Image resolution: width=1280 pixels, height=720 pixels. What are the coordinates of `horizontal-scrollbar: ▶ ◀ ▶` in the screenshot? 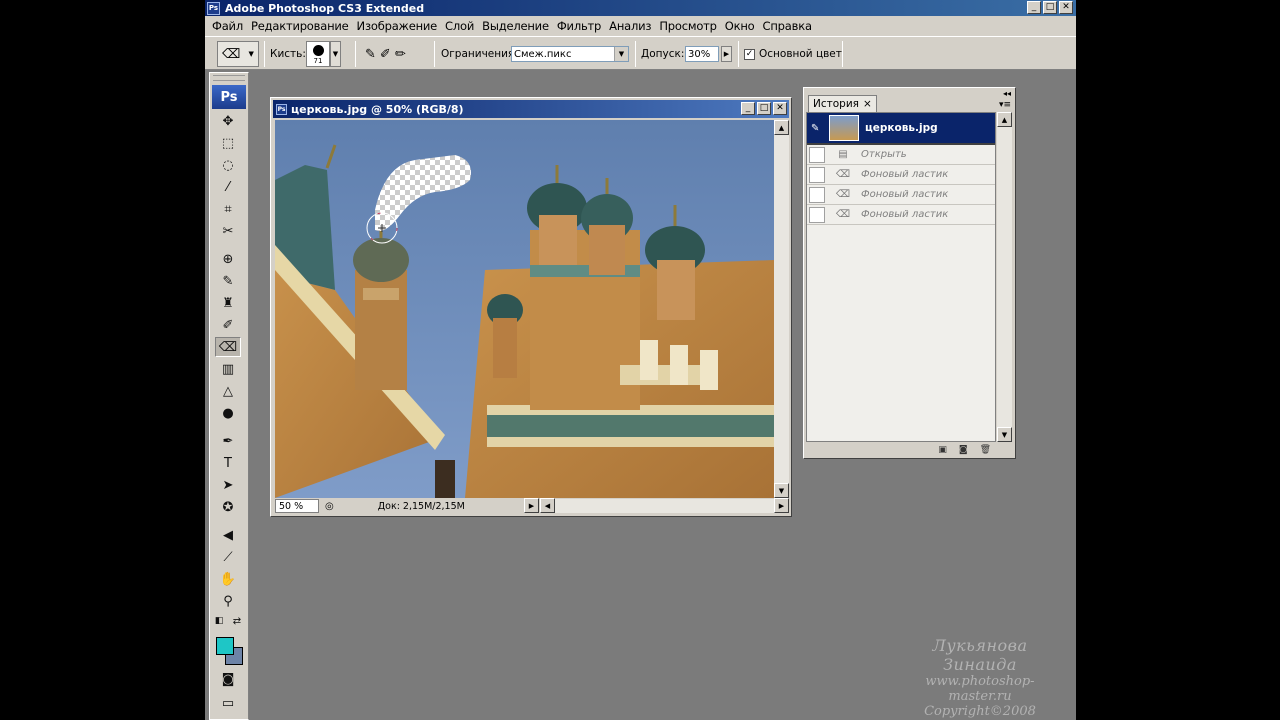 It's located at (656, 505).